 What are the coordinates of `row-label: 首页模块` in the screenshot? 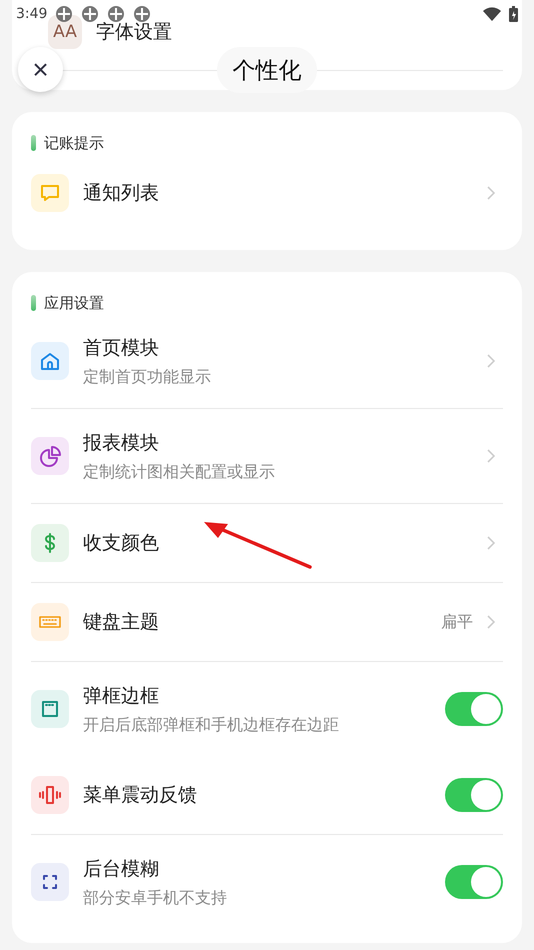 It's located at (278, 347).